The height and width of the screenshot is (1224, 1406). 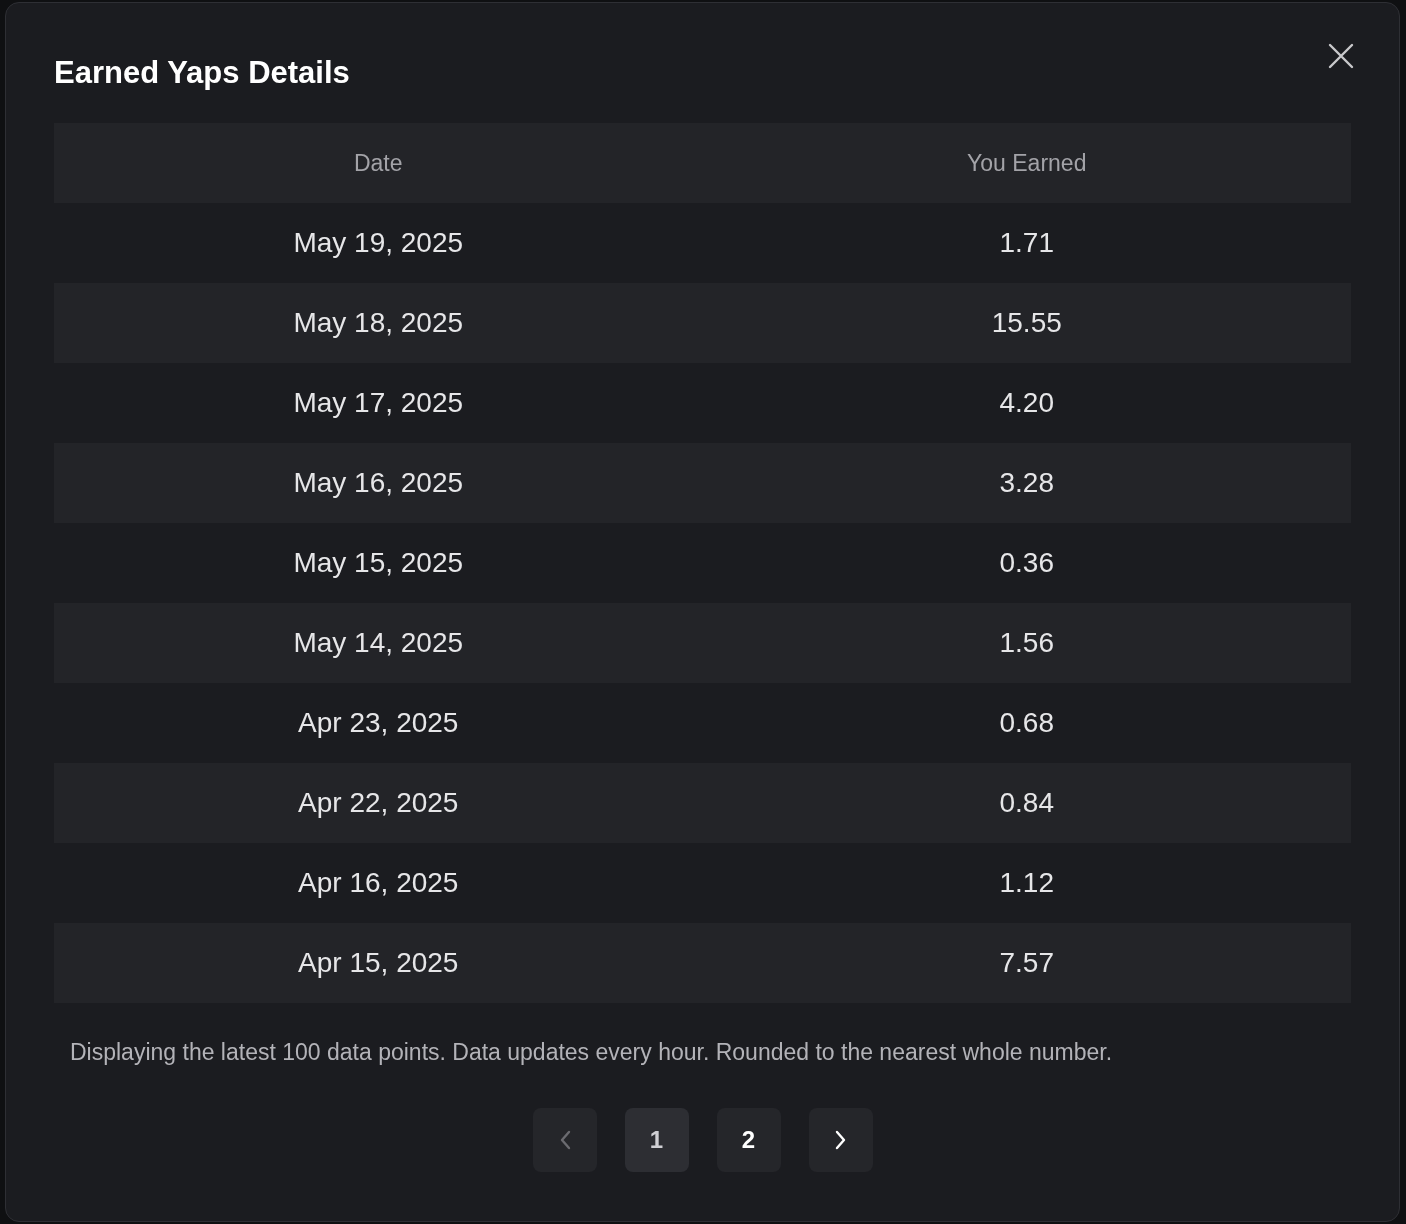 I want to click on table-cell: 0.84, so click(x=1026, y=803).